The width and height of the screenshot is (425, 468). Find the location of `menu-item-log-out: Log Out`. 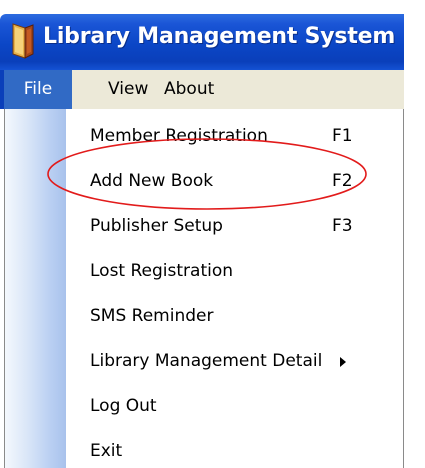

menu-item-log-out: Log Out is located at coordinates (235, 406).